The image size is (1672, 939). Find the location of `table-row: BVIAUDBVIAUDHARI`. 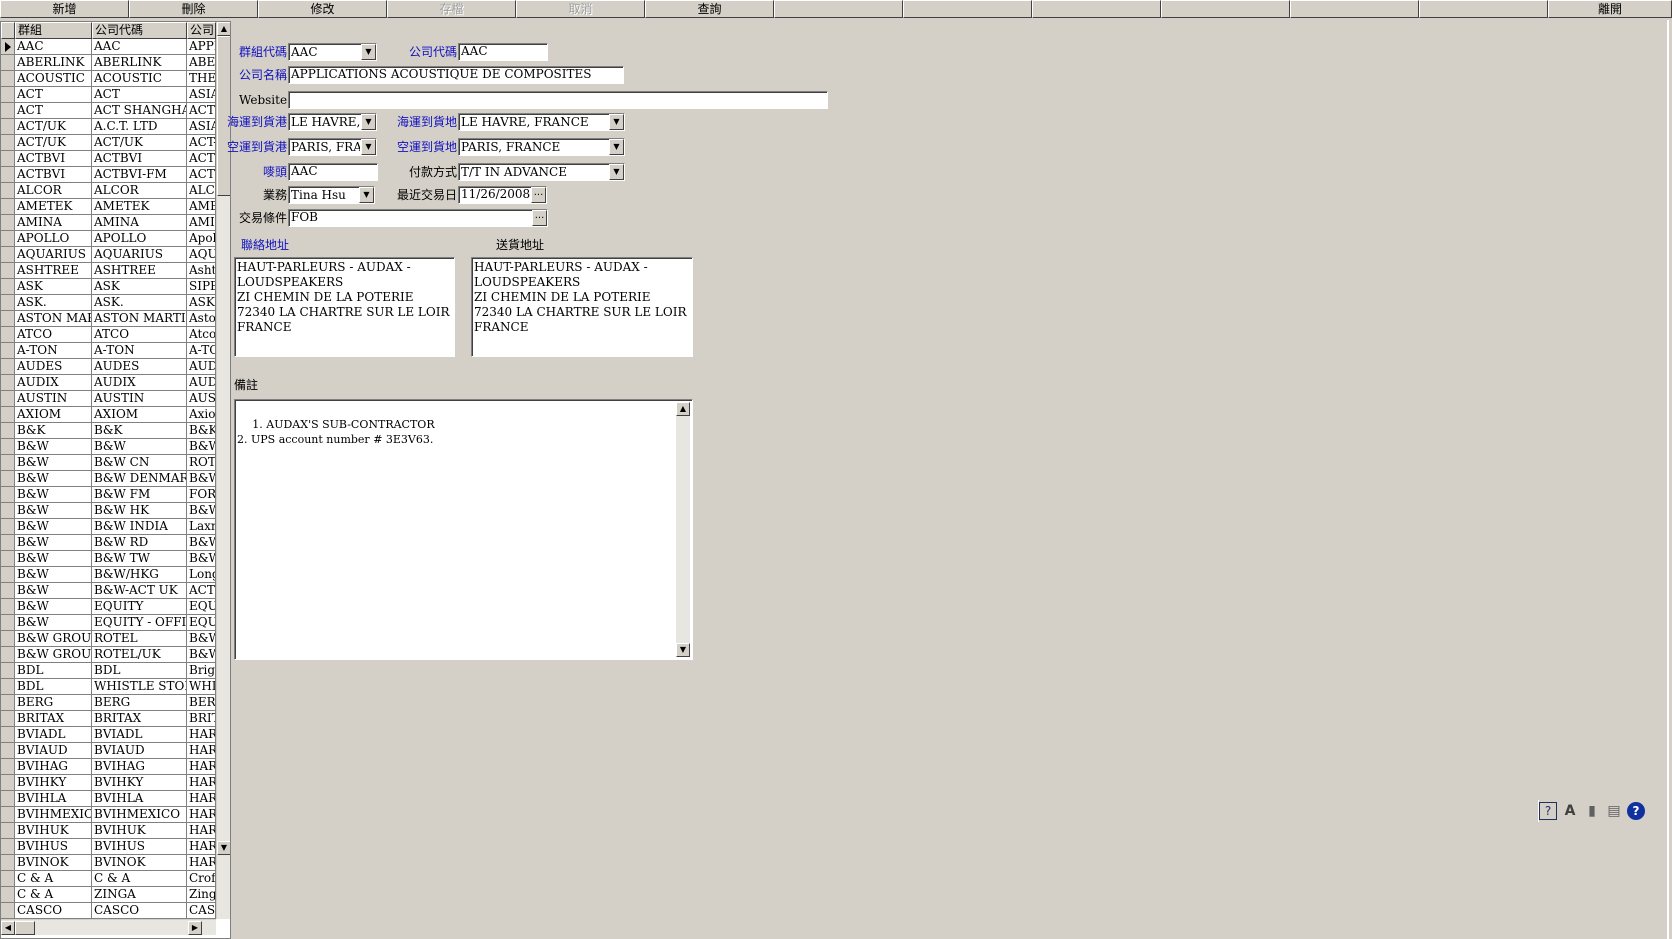

table-row: BVIAUDBVIAUDHARI is located at coordinates (108, 751).